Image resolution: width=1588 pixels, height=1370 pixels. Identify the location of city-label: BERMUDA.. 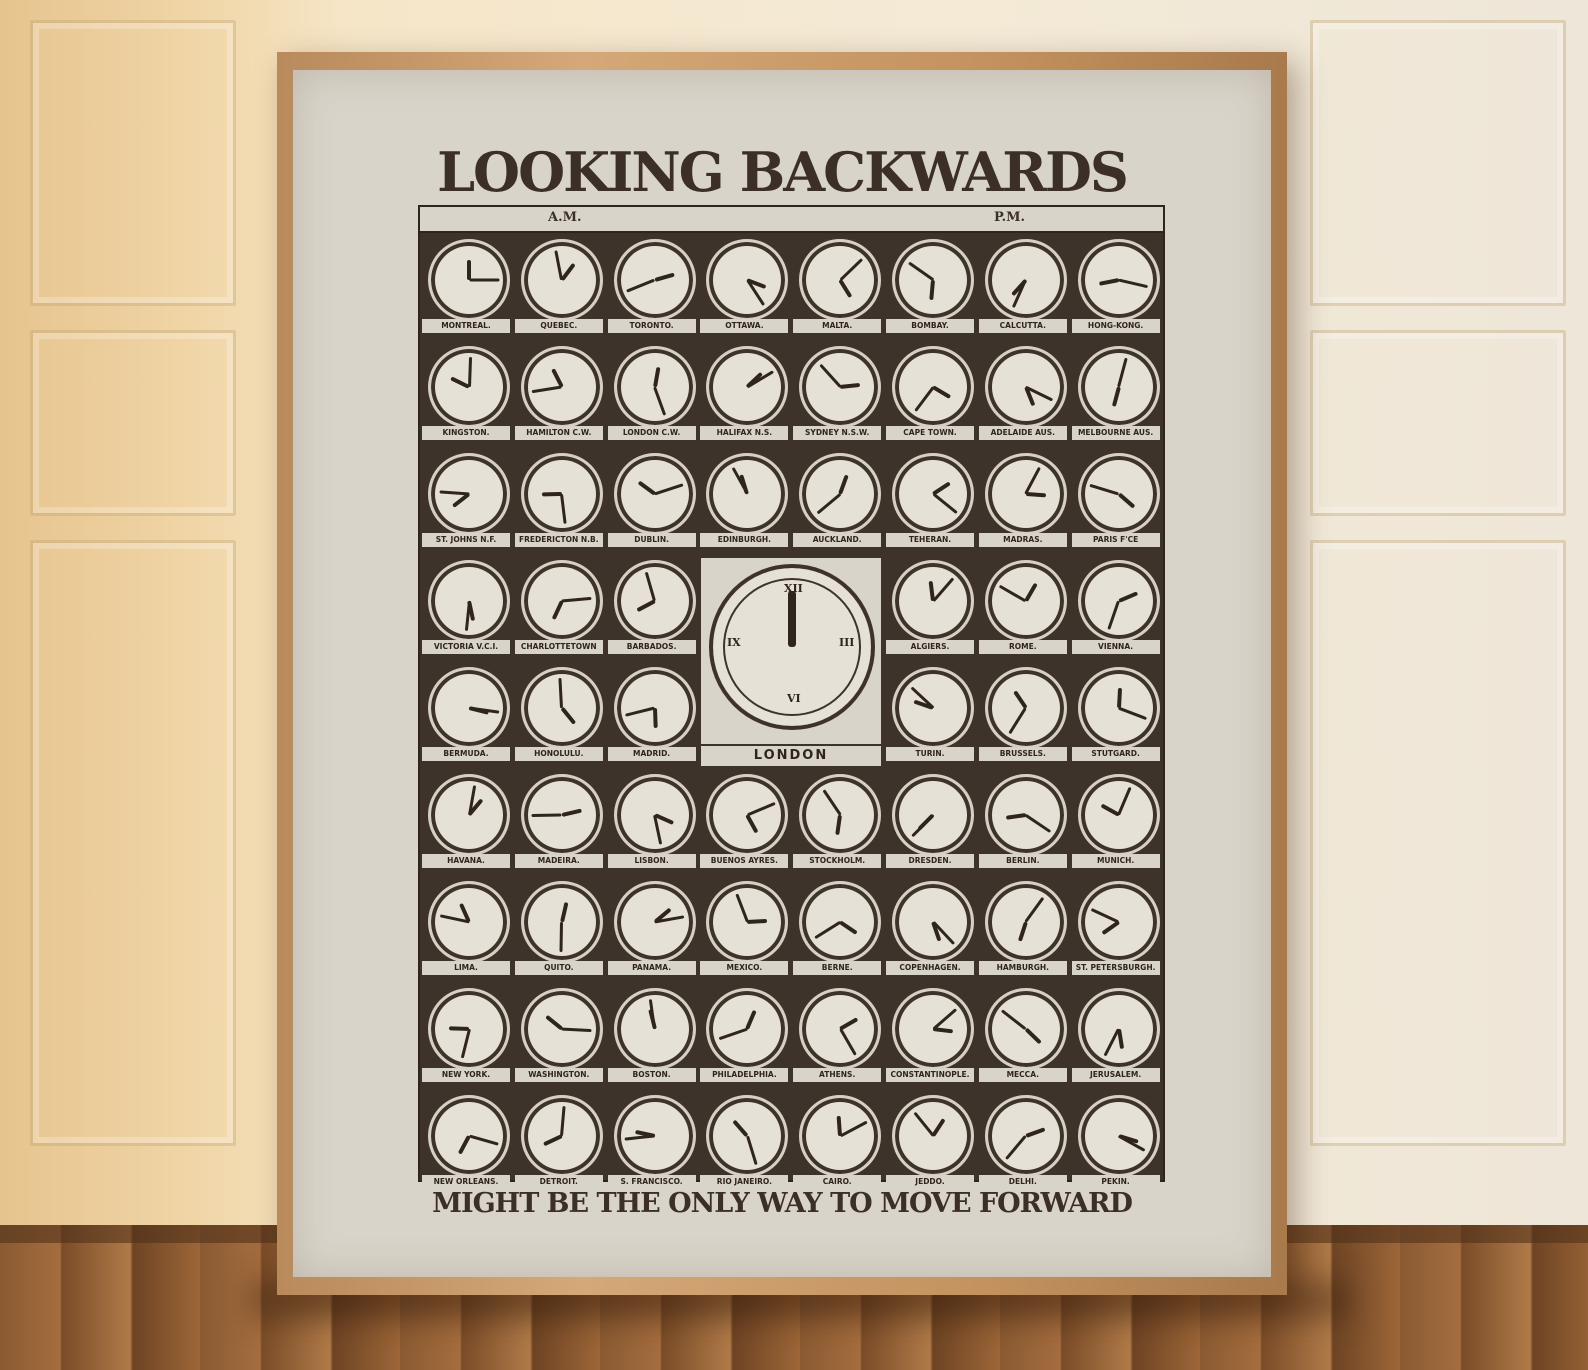
(466, 754).